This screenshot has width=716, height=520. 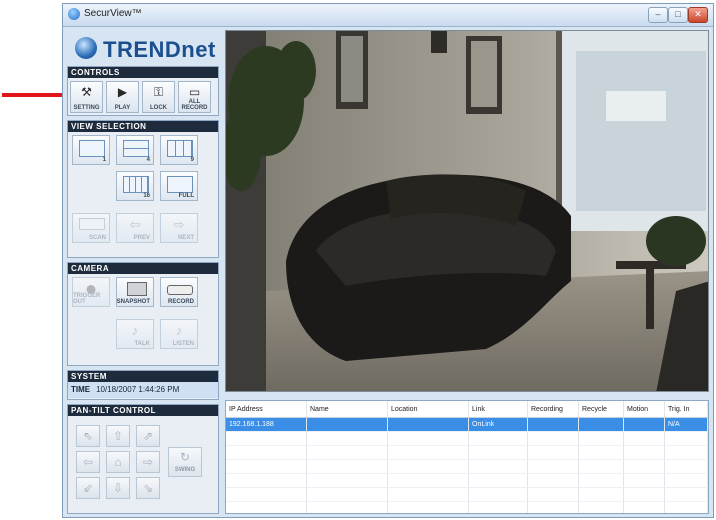 What do you see at coordinates (698, 15) in the screenshot?
I see `close-icon: ✕` at bounding box center [698, 15].